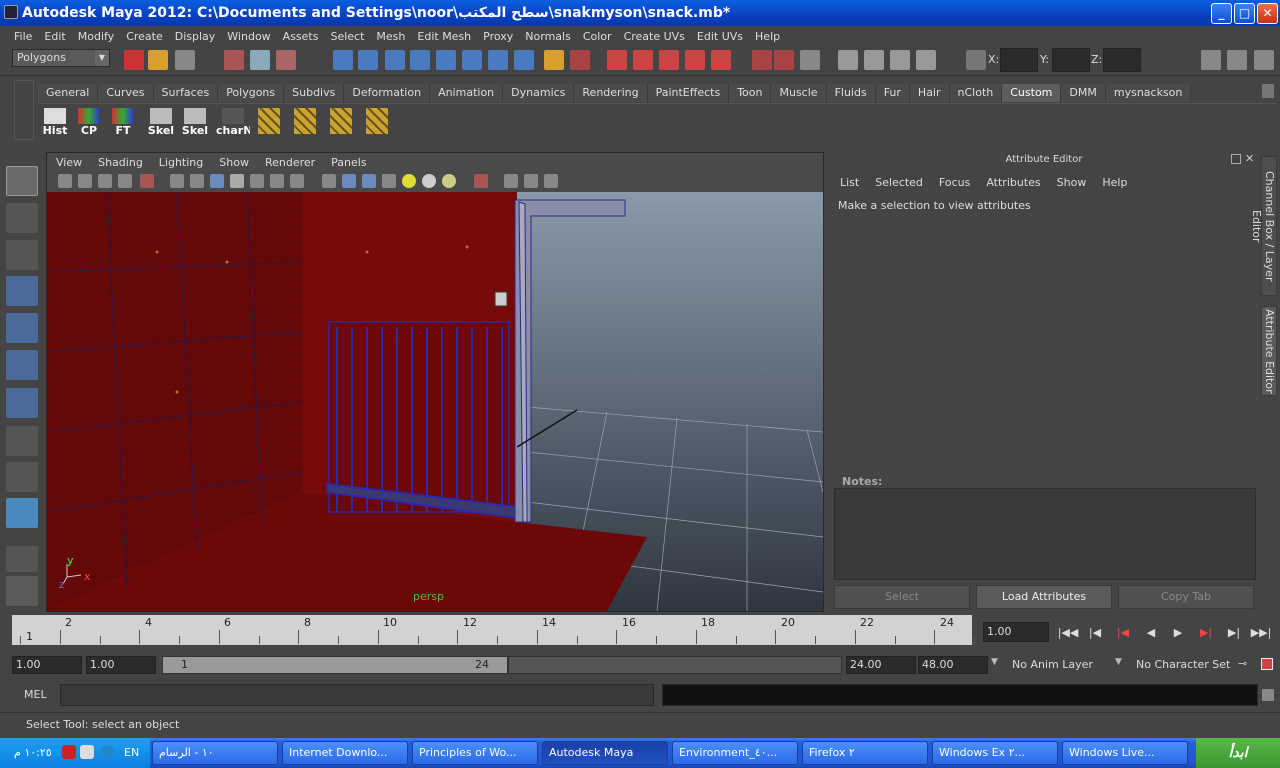 The image size is (1280, 768). Describe the element at coordinates (123, 123) in the screenshot. I see `shelf-button-ft: FT` at that location.